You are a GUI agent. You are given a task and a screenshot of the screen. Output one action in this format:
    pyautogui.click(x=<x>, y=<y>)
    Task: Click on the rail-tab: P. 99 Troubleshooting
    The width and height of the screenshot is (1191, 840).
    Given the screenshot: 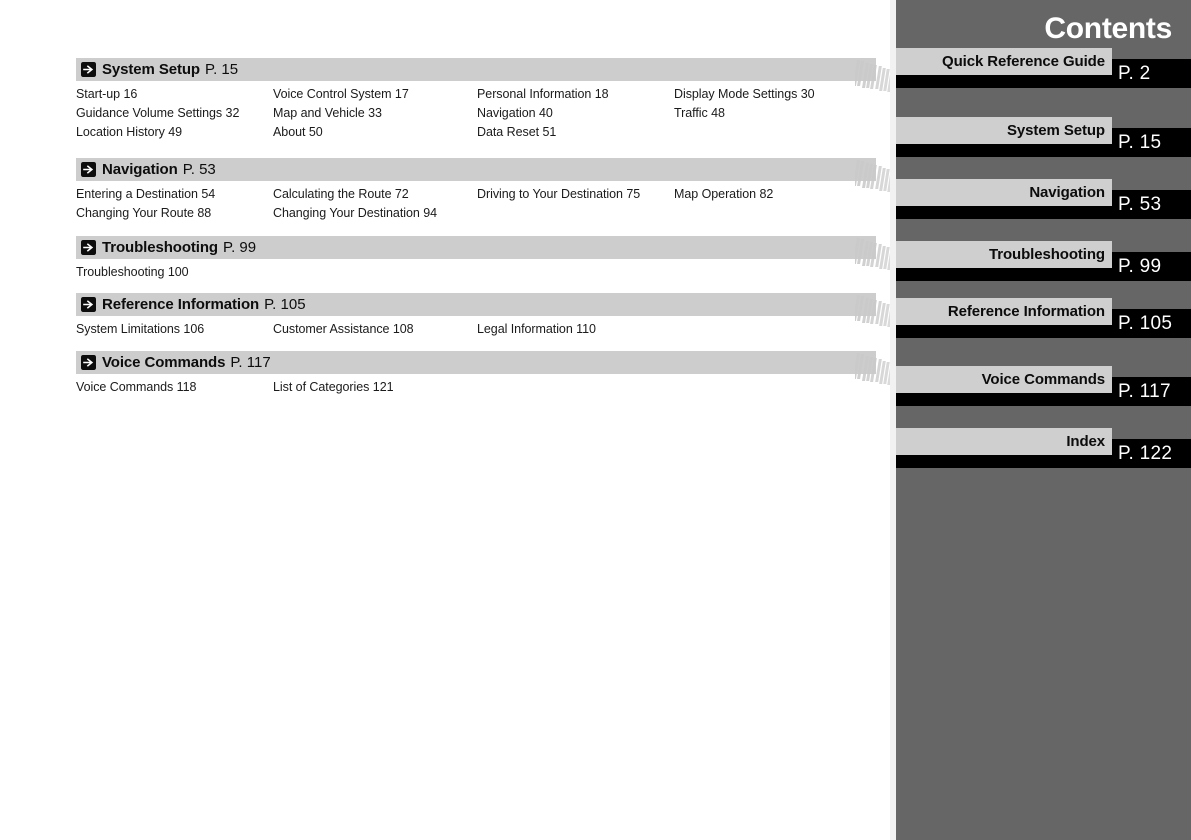 What is the action you would take?
    pyautogui.click(x=1043, y=261)
    